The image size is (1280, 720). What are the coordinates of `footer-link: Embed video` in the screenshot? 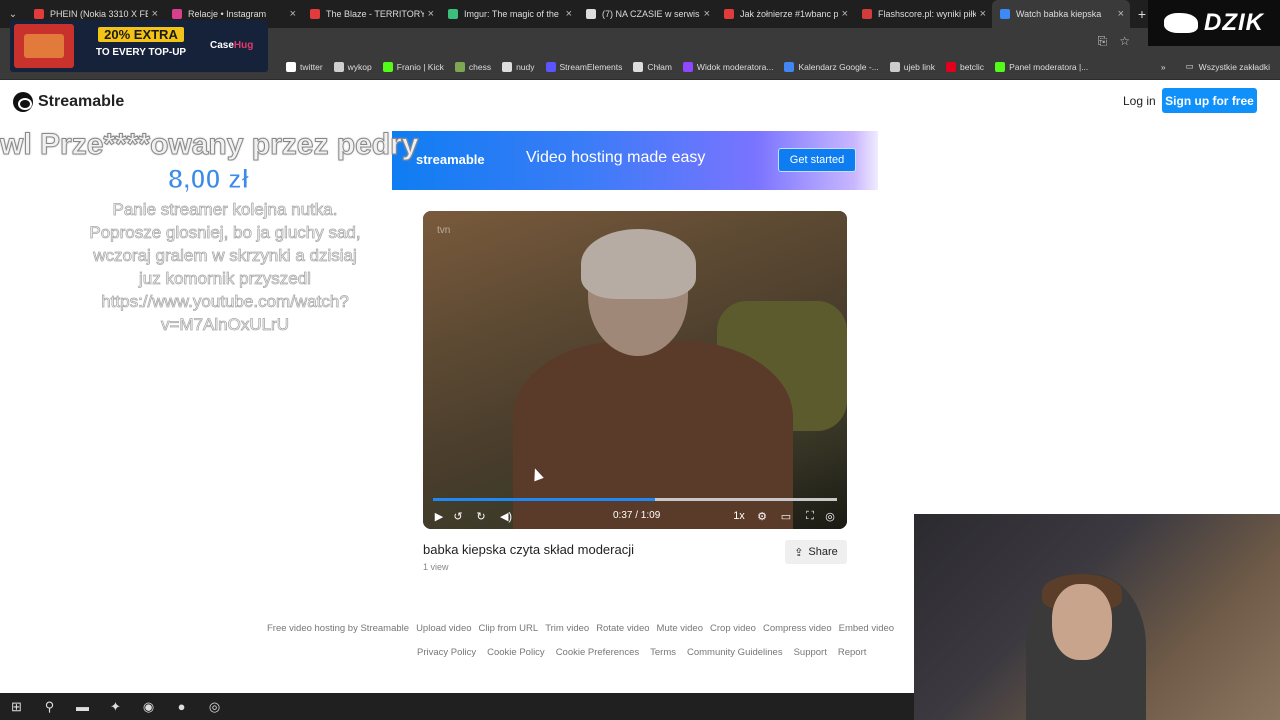 It's located at (866, 628).